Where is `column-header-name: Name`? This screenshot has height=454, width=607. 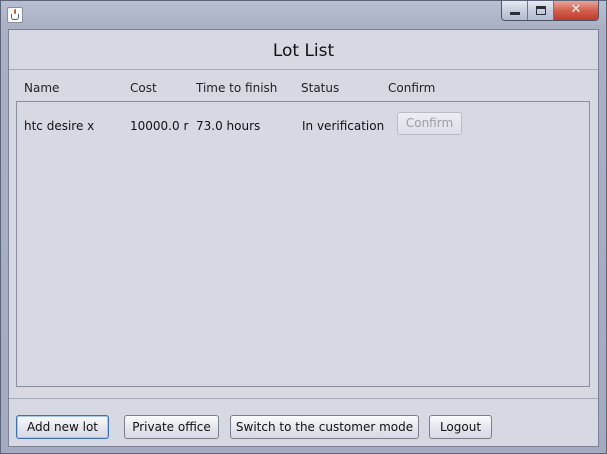 column-header-name: Name is located at coordinates (42, 88).